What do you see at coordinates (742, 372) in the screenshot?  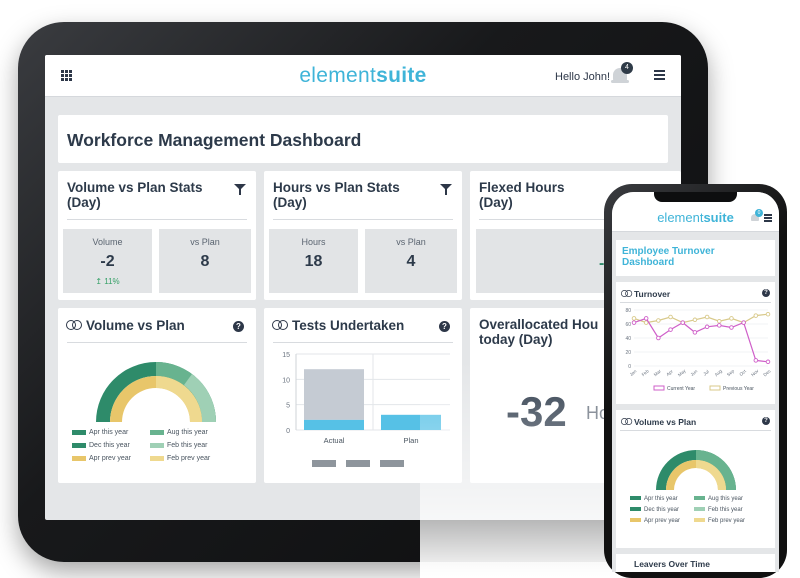 I see `x-tick-label: Oct` at bounding box center [742, 372].